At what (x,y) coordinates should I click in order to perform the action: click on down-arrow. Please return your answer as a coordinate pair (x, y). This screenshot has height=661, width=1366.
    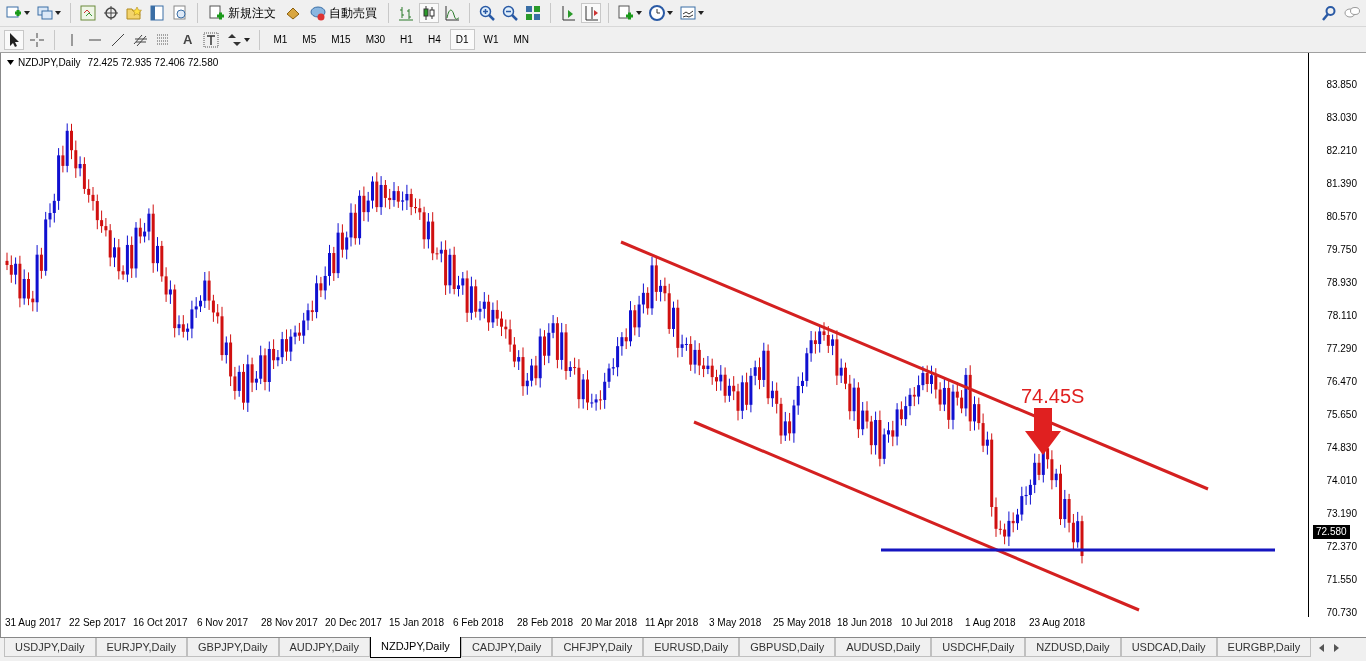
    Looking at the image, I should click on (1043, 431).